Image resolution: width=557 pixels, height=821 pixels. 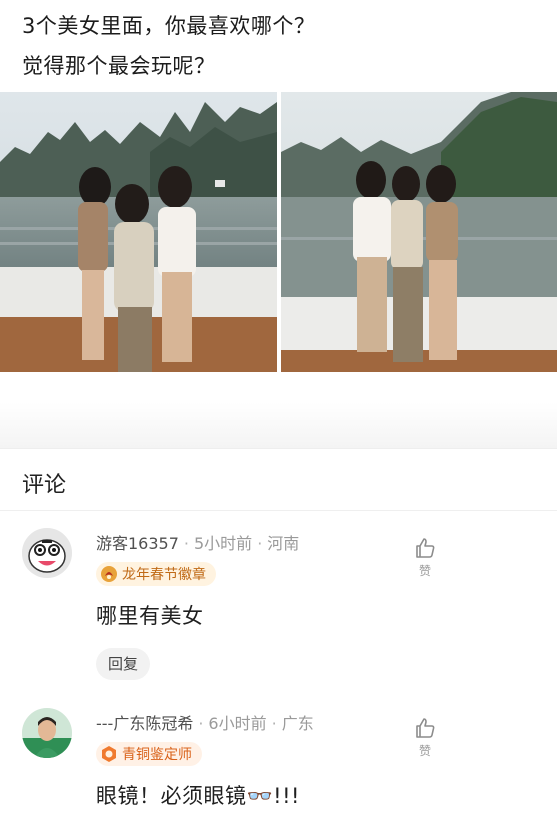 I want to click on comment-meta: 游客16357 · 5小时前 · 河南, so click(x=198, y=543).